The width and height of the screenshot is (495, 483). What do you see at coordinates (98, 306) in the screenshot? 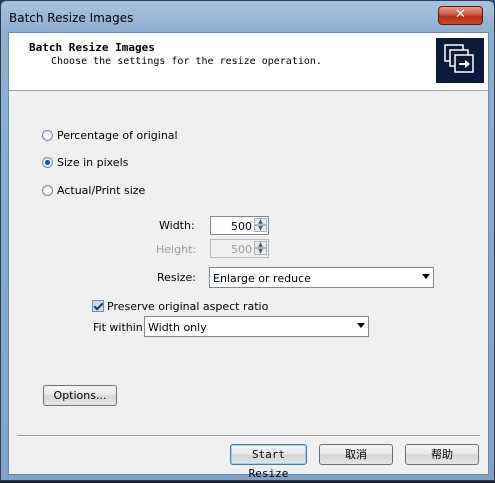
I see `preserve-aspect-checkbox` at bounding box center [98, 306].